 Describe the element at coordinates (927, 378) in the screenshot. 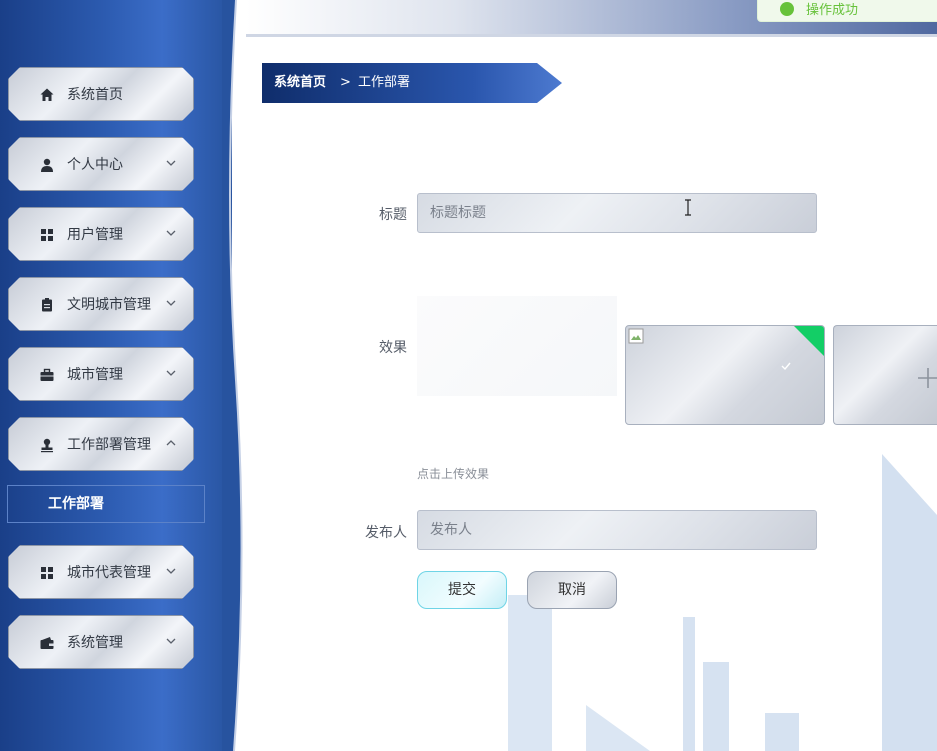

I see `plus-icon` at that location.